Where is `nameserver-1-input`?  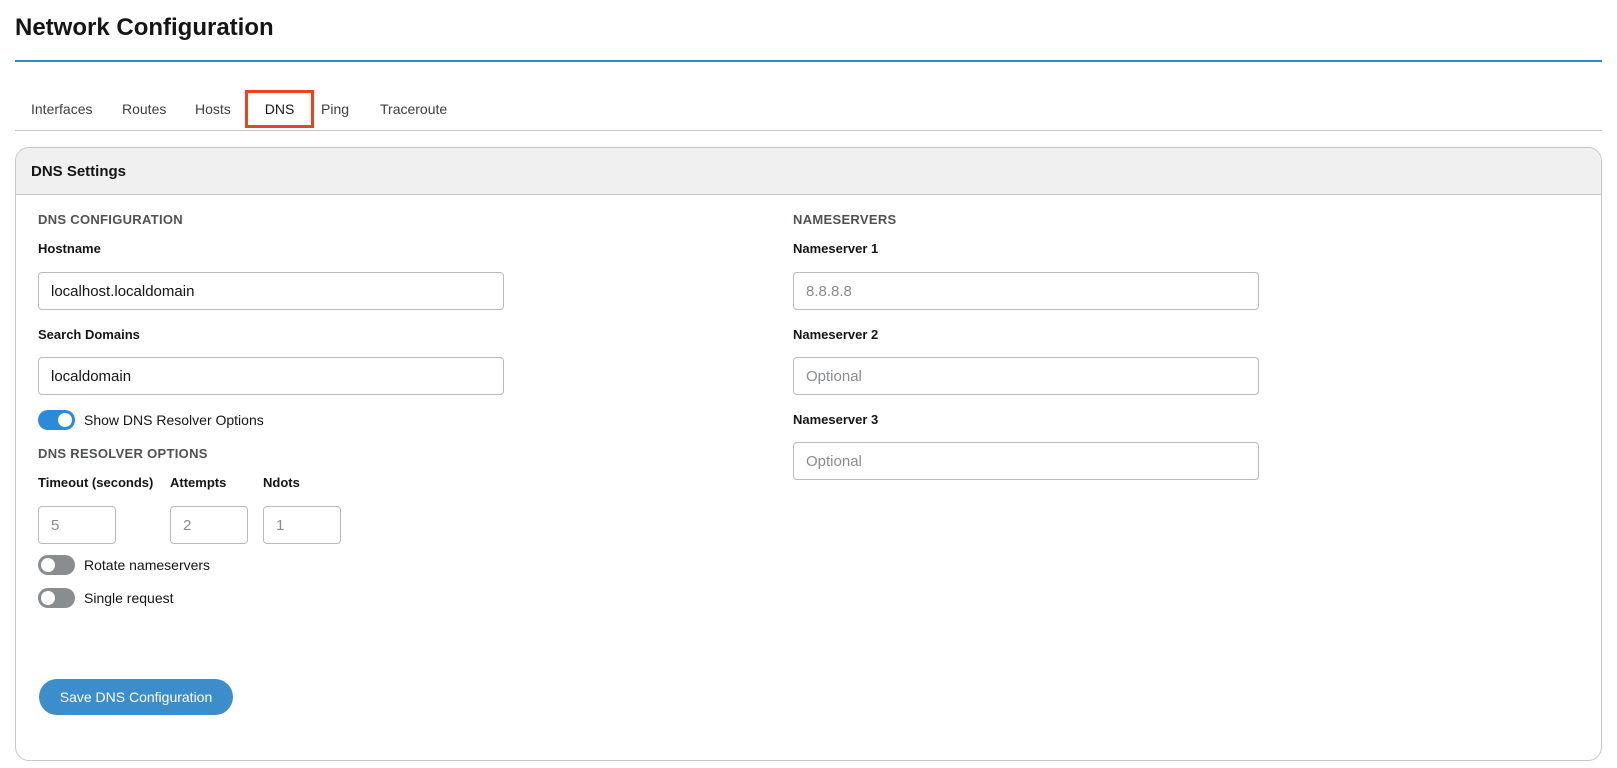 nameserver-1-input is located at coordinates (1026, 291).